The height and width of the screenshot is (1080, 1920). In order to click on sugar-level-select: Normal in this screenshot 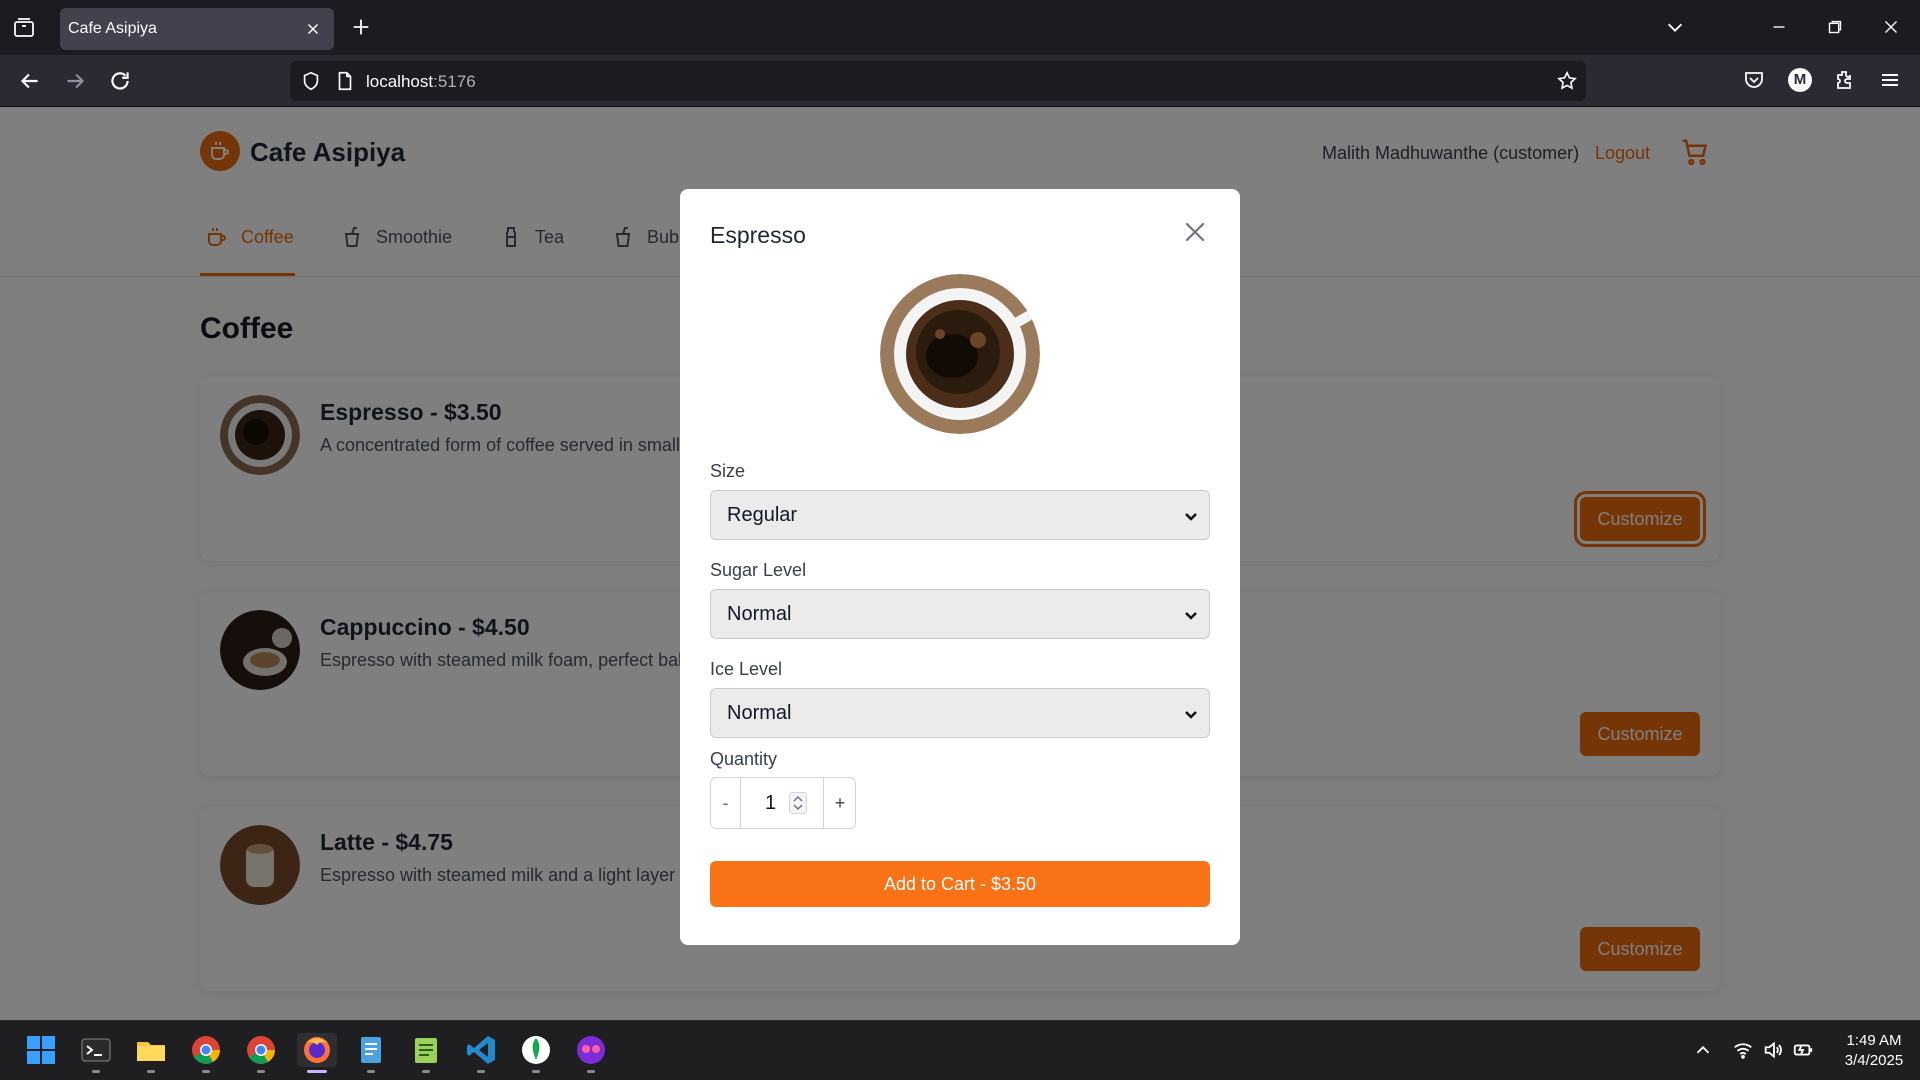, I will do `click(960, 614)`.